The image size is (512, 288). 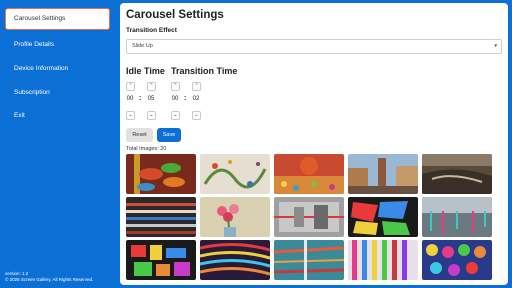 What do you see at coordinates (495, 46) in the screenshot?
I see `chevron-down-icon: ▾` at bounding box center [495, 46].